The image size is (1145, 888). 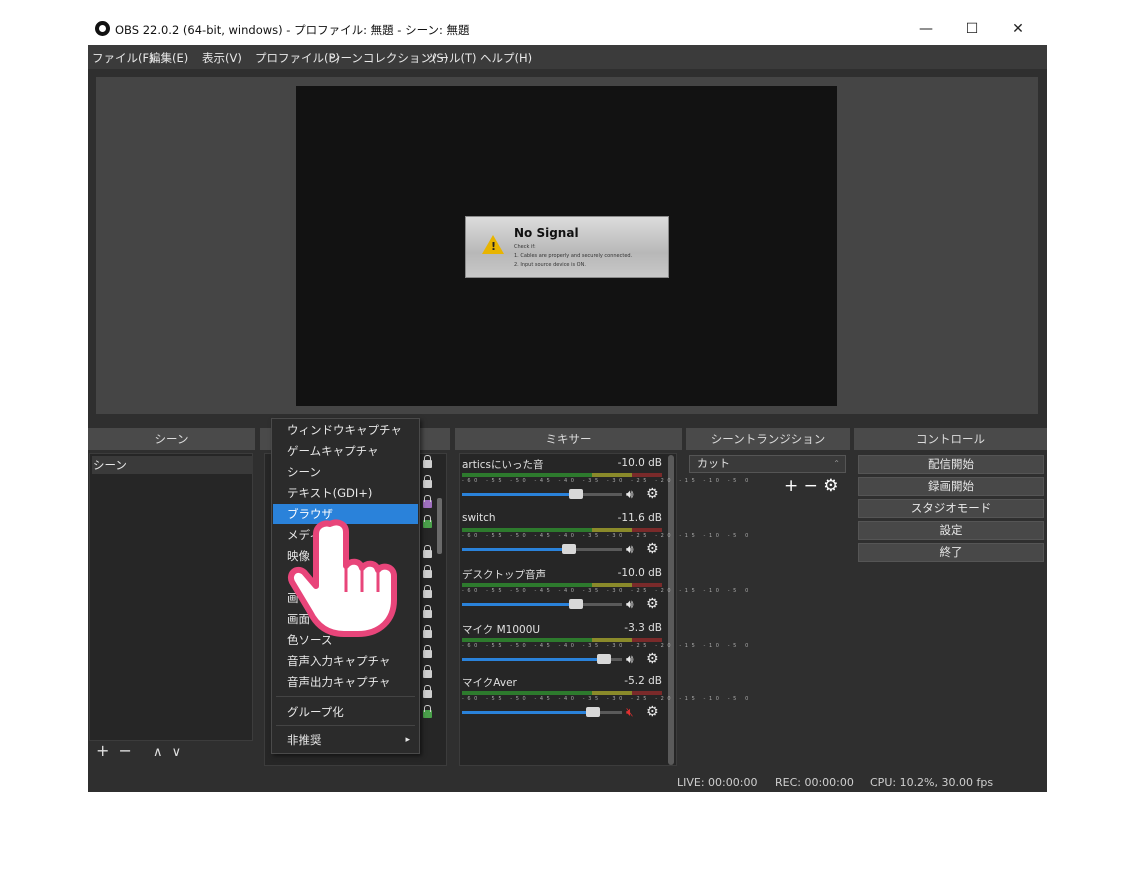 What do you see at coordinates (951, 530) in the screenshot?
I see `settings-button: 設定` at bounding box center [951, 530].